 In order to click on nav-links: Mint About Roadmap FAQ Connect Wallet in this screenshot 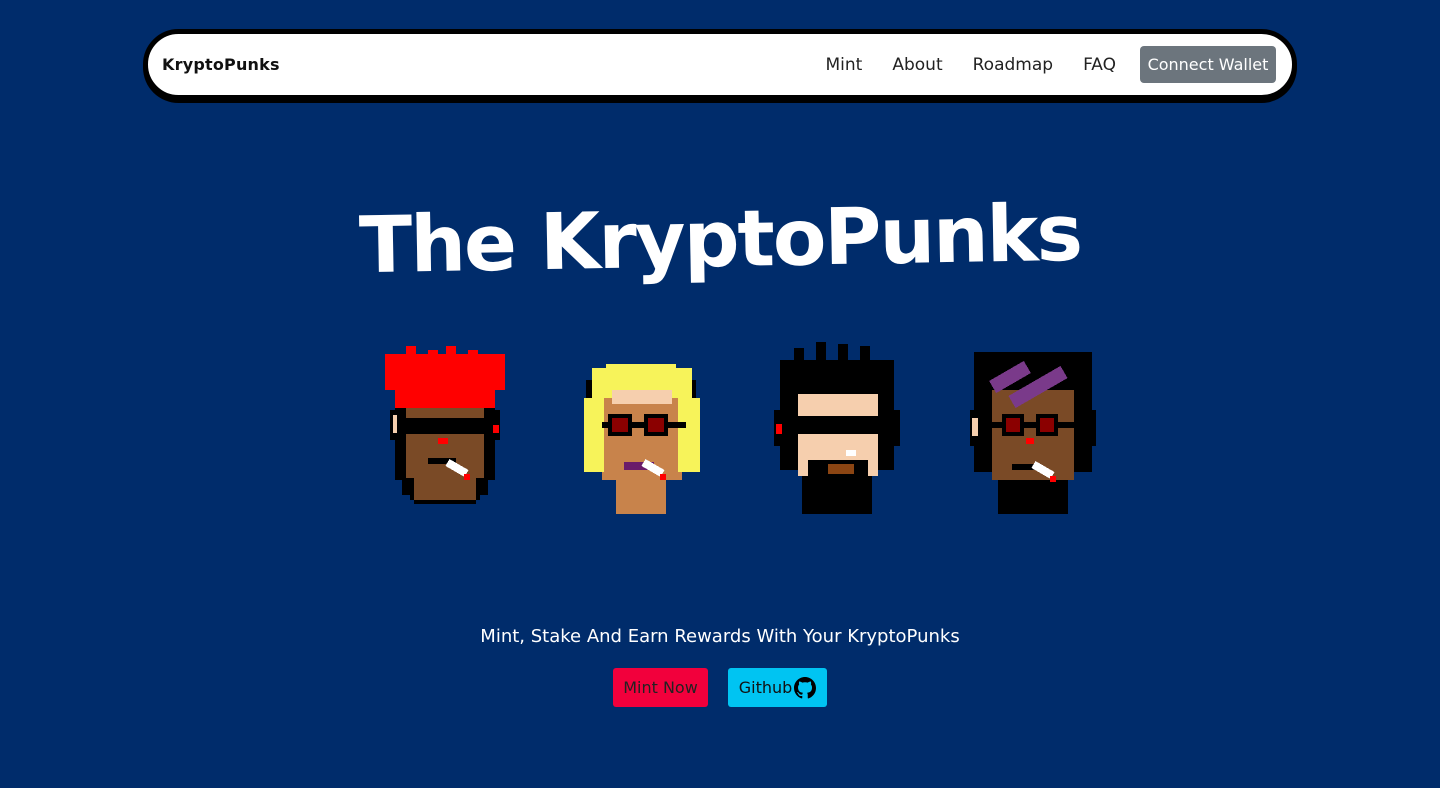, I will do `click(1051, 64)`.